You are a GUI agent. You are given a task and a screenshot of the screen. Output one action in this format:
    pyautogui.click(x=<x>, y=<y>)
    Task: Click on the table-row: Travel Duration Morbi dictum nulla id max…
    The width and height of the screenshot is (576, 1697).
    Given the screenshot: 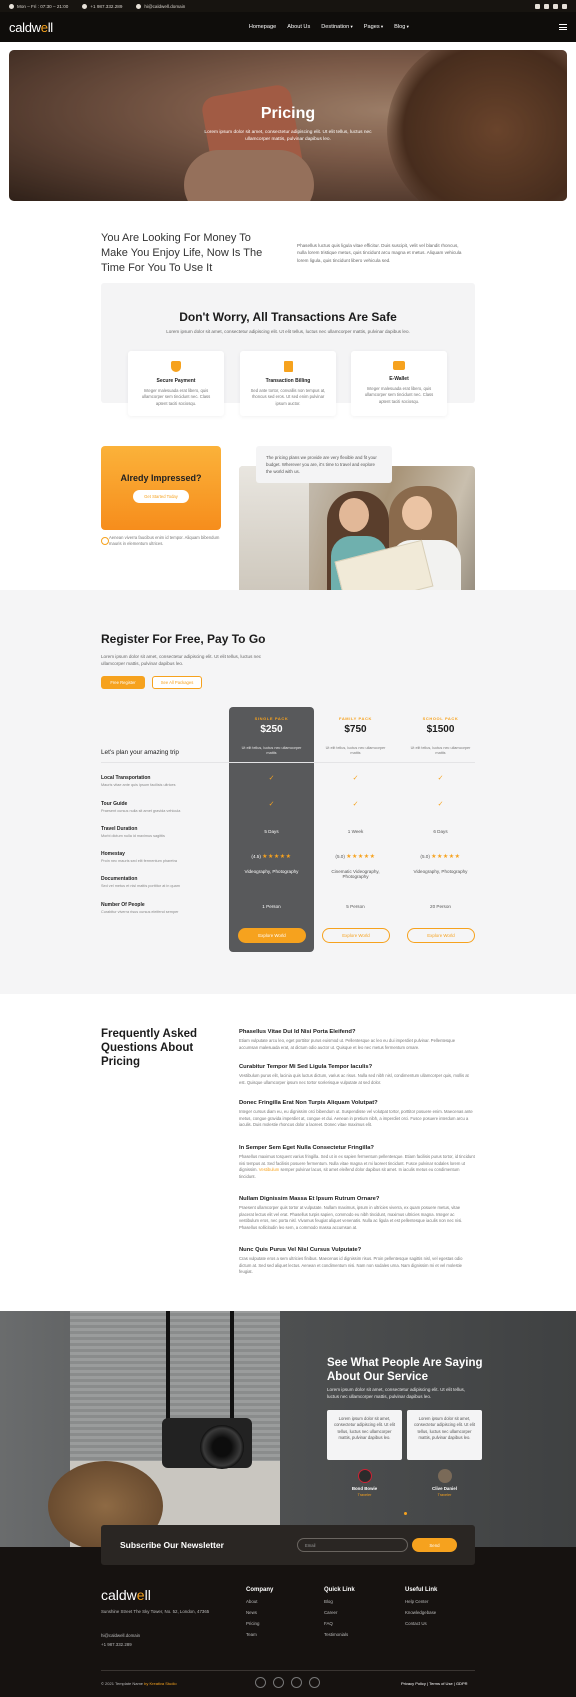 What is the action you would take?
    pyautogui.click(x=133, y=832)
    